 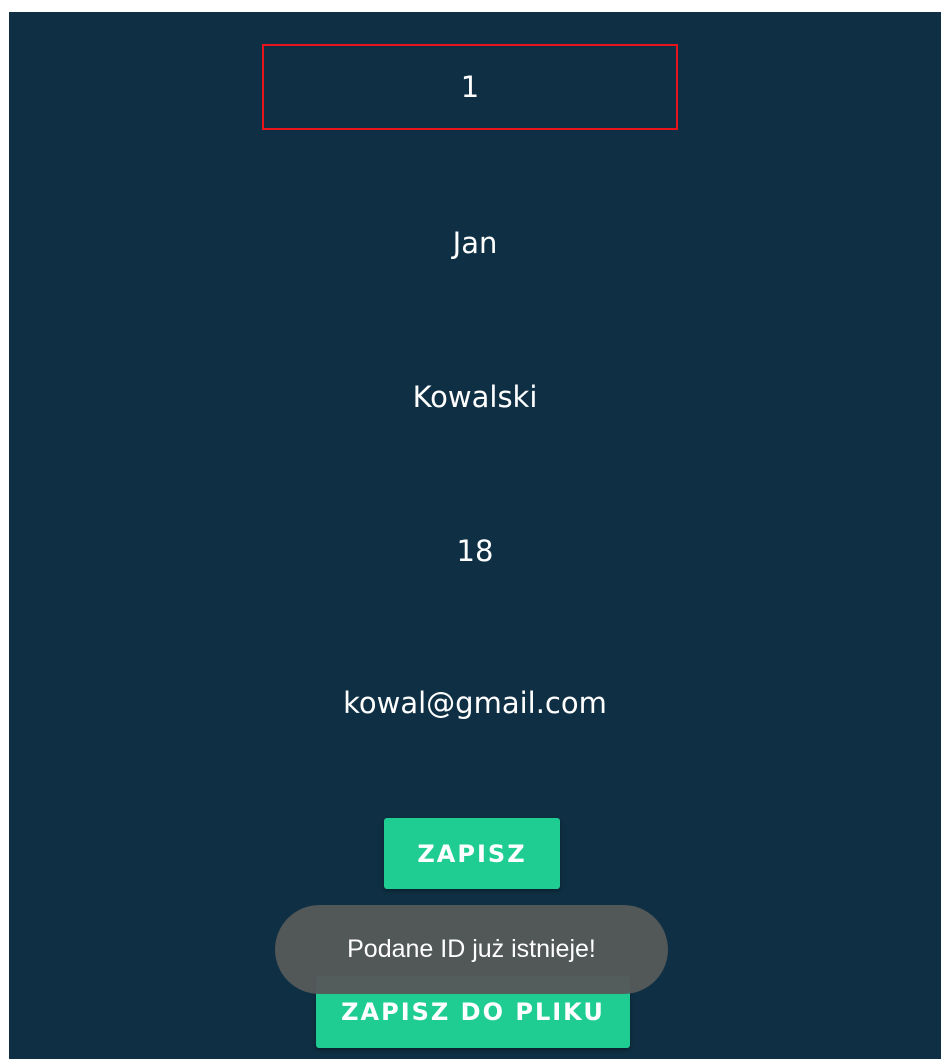 I want to click on last-name-input, so click(x=475, y=397).